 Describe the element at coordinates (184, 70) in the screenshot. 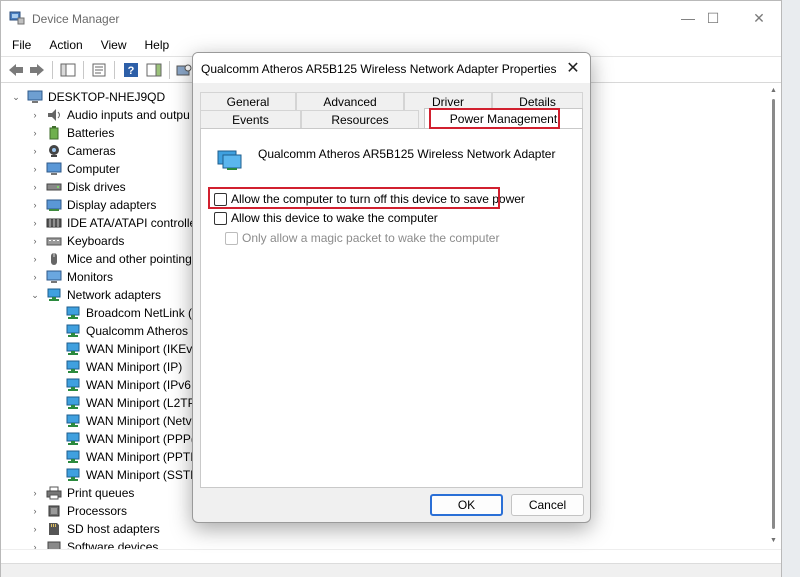

I see `scan-hardware-button` at that location.